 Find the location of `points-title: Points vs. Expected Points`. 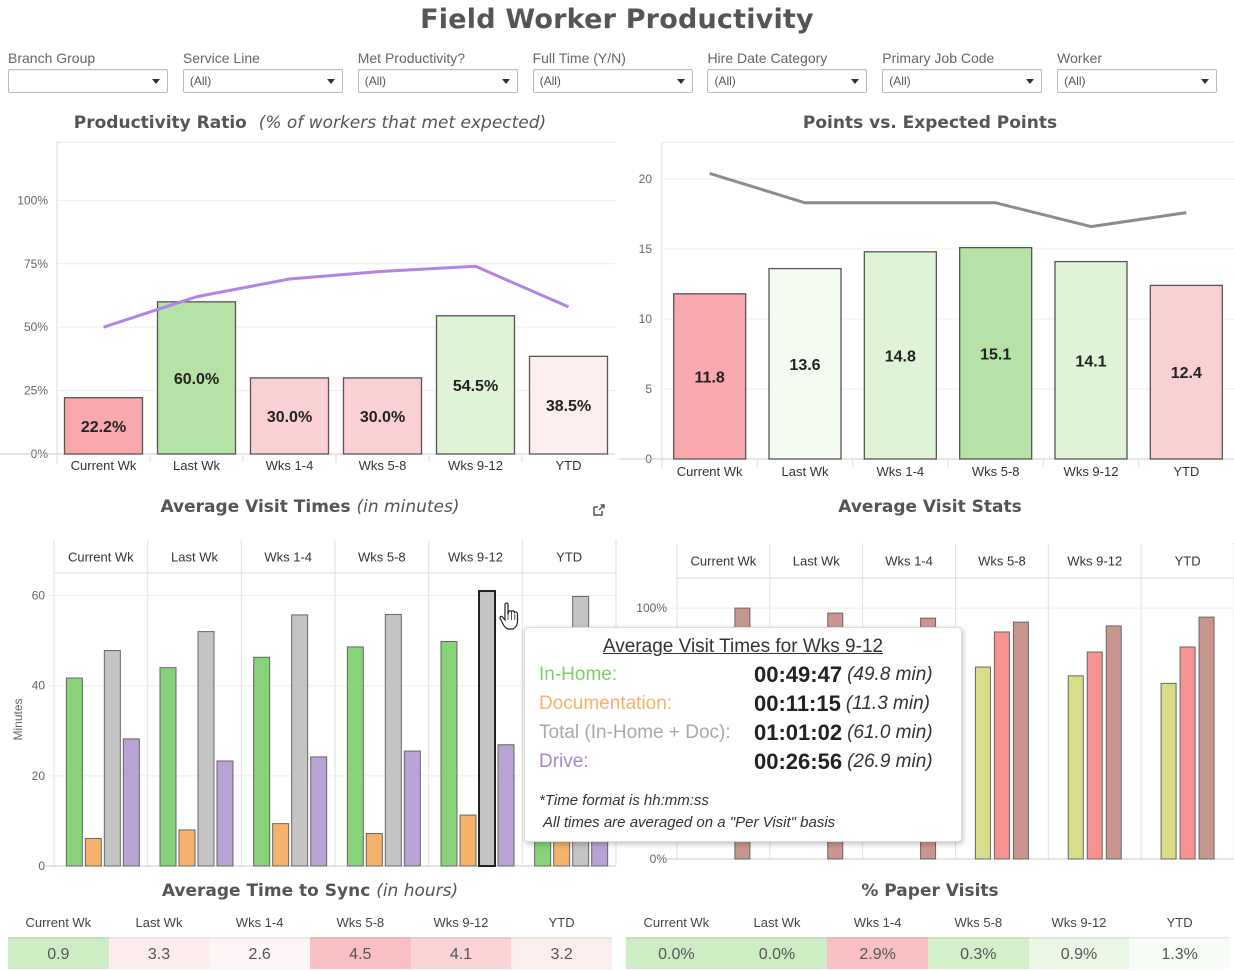

points-title: Points vs. Expected Points is located at coordinates (927, 123).